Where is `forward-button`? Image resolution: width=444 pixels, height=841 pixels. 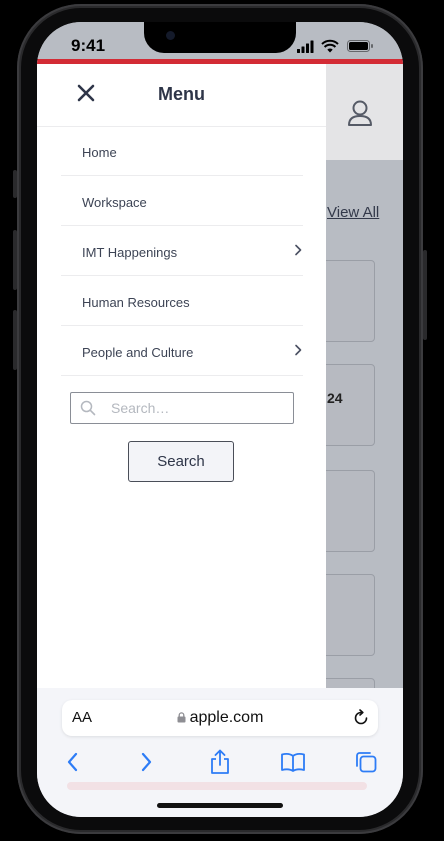 forward-button is located at coordinates (146, 762).